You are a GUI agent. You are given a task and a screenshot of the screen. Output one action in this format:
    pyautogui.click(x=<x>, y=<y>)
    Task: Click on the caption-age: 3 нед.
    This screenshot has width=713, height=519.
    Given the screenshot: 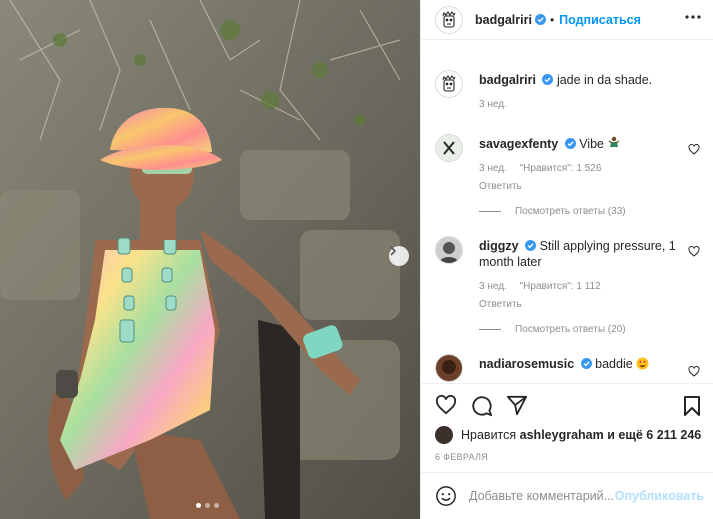 What is the action you would take?
    pyautogui.click(x=493, y=104)
    